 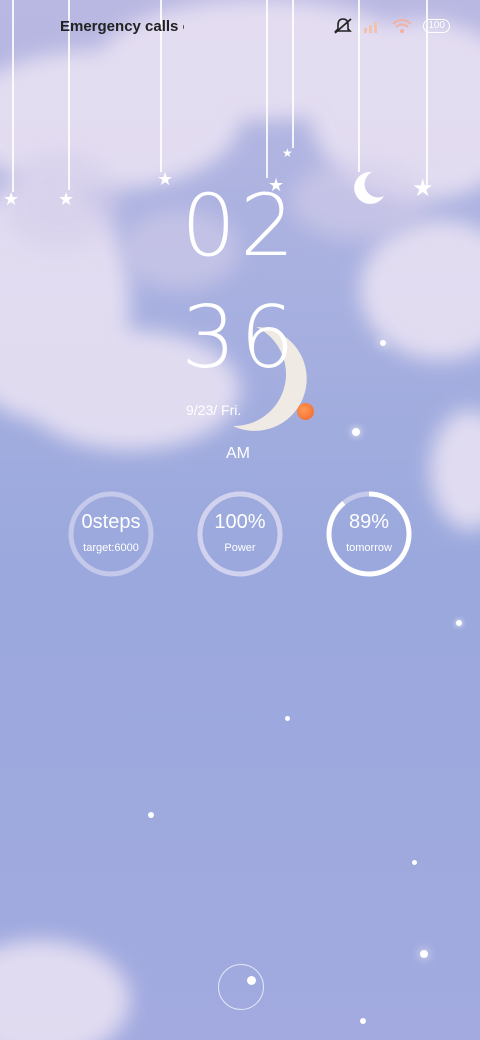 What do you see at coordinates (343, 26) in the screenshot?
I see `bell-muted-icon` at bounding box center [343, 26].